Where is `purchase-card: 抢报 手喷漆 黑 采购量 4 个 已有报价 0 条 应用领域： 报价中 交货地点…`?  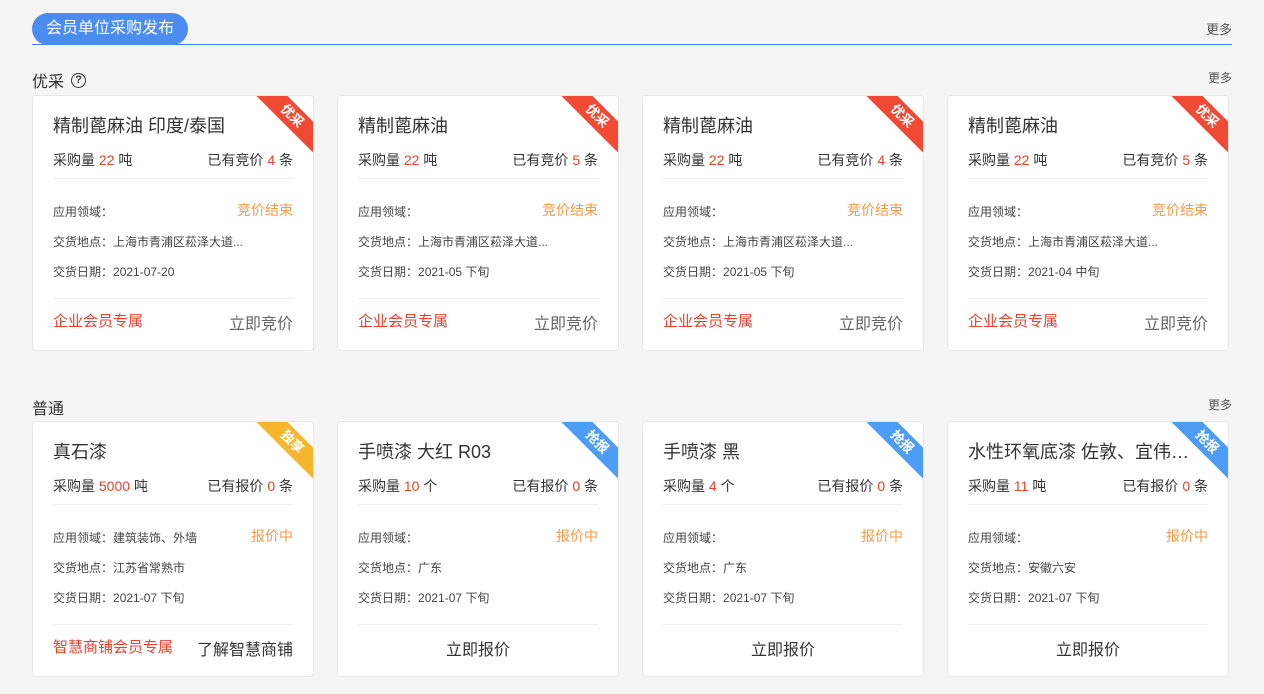
purchase-card: 抢报 手喷漆 黑 采购量 4 个 已有报价 0 条 应用领域： 报价中 交货地点… is located at coordinates (783, 549).